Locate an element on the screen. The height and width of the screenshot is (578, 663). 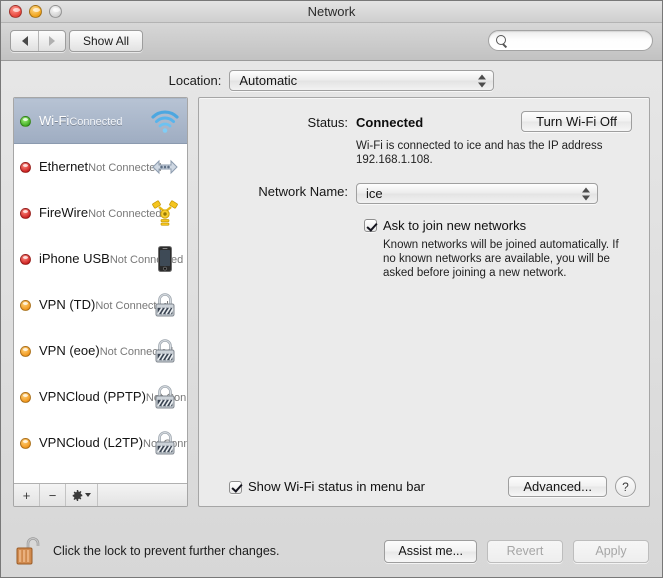
window-title: Network is located at coordinates (331, 11).